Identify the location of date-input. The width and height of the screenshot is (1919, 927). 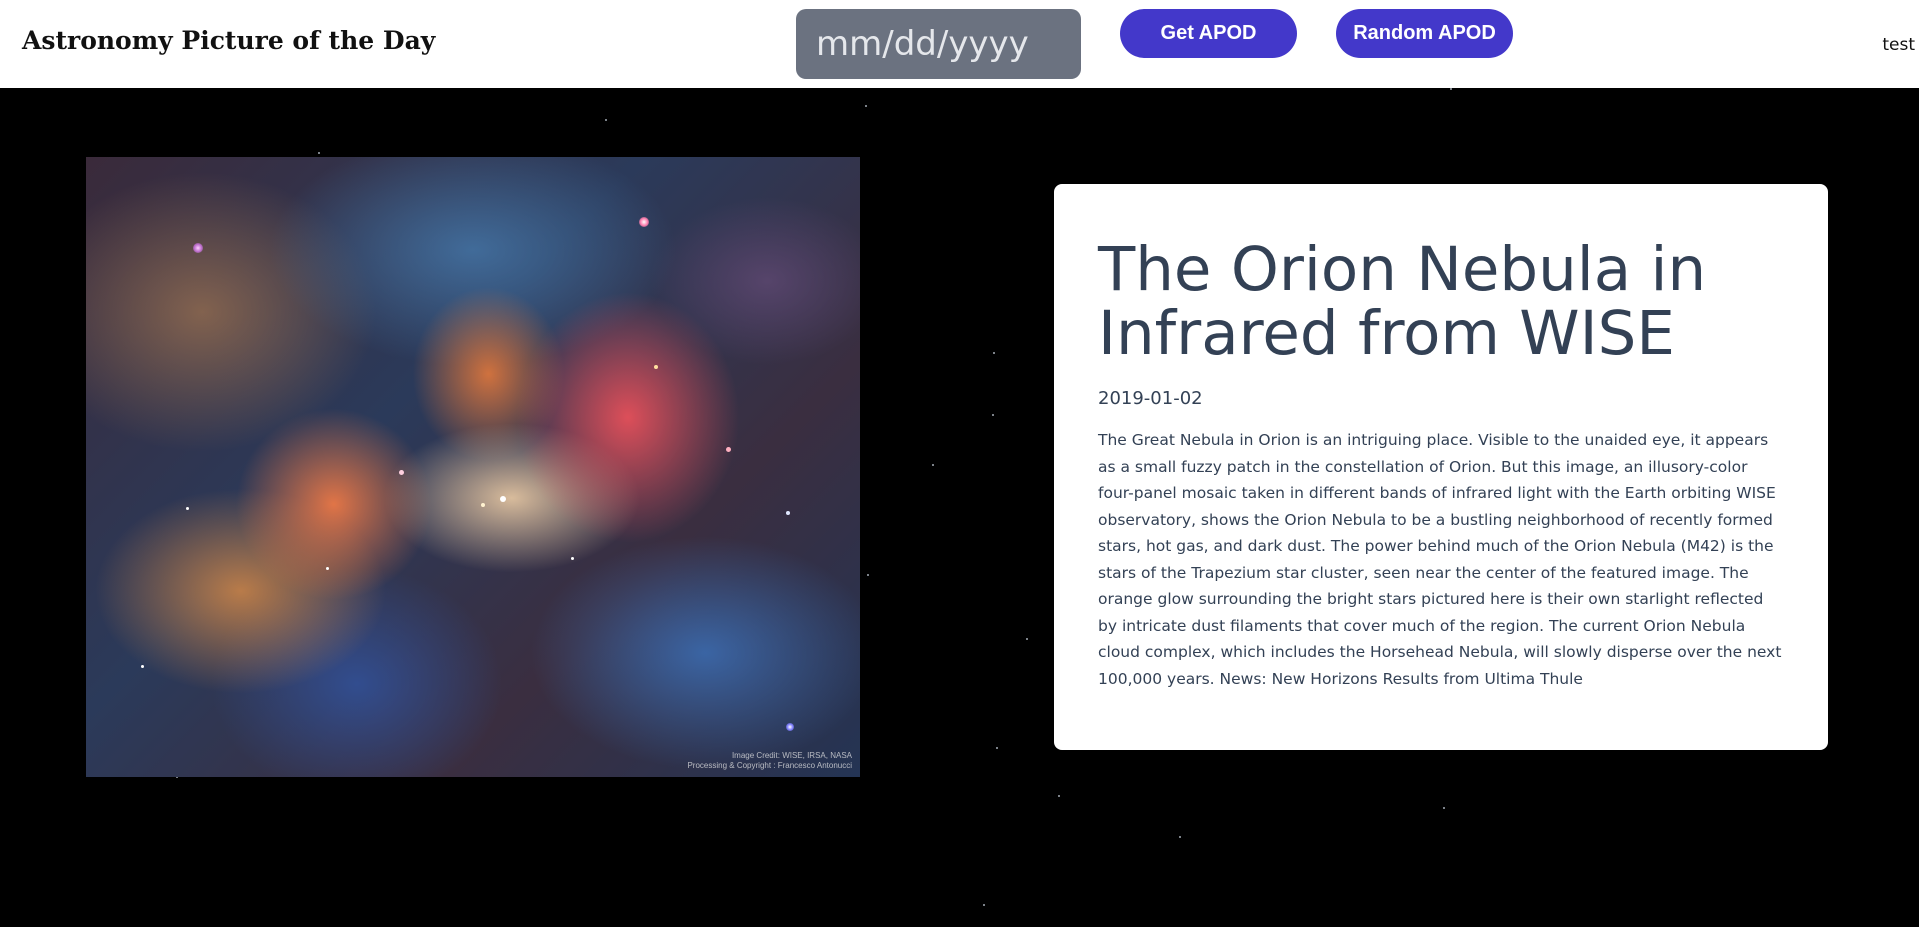
(938, 44).